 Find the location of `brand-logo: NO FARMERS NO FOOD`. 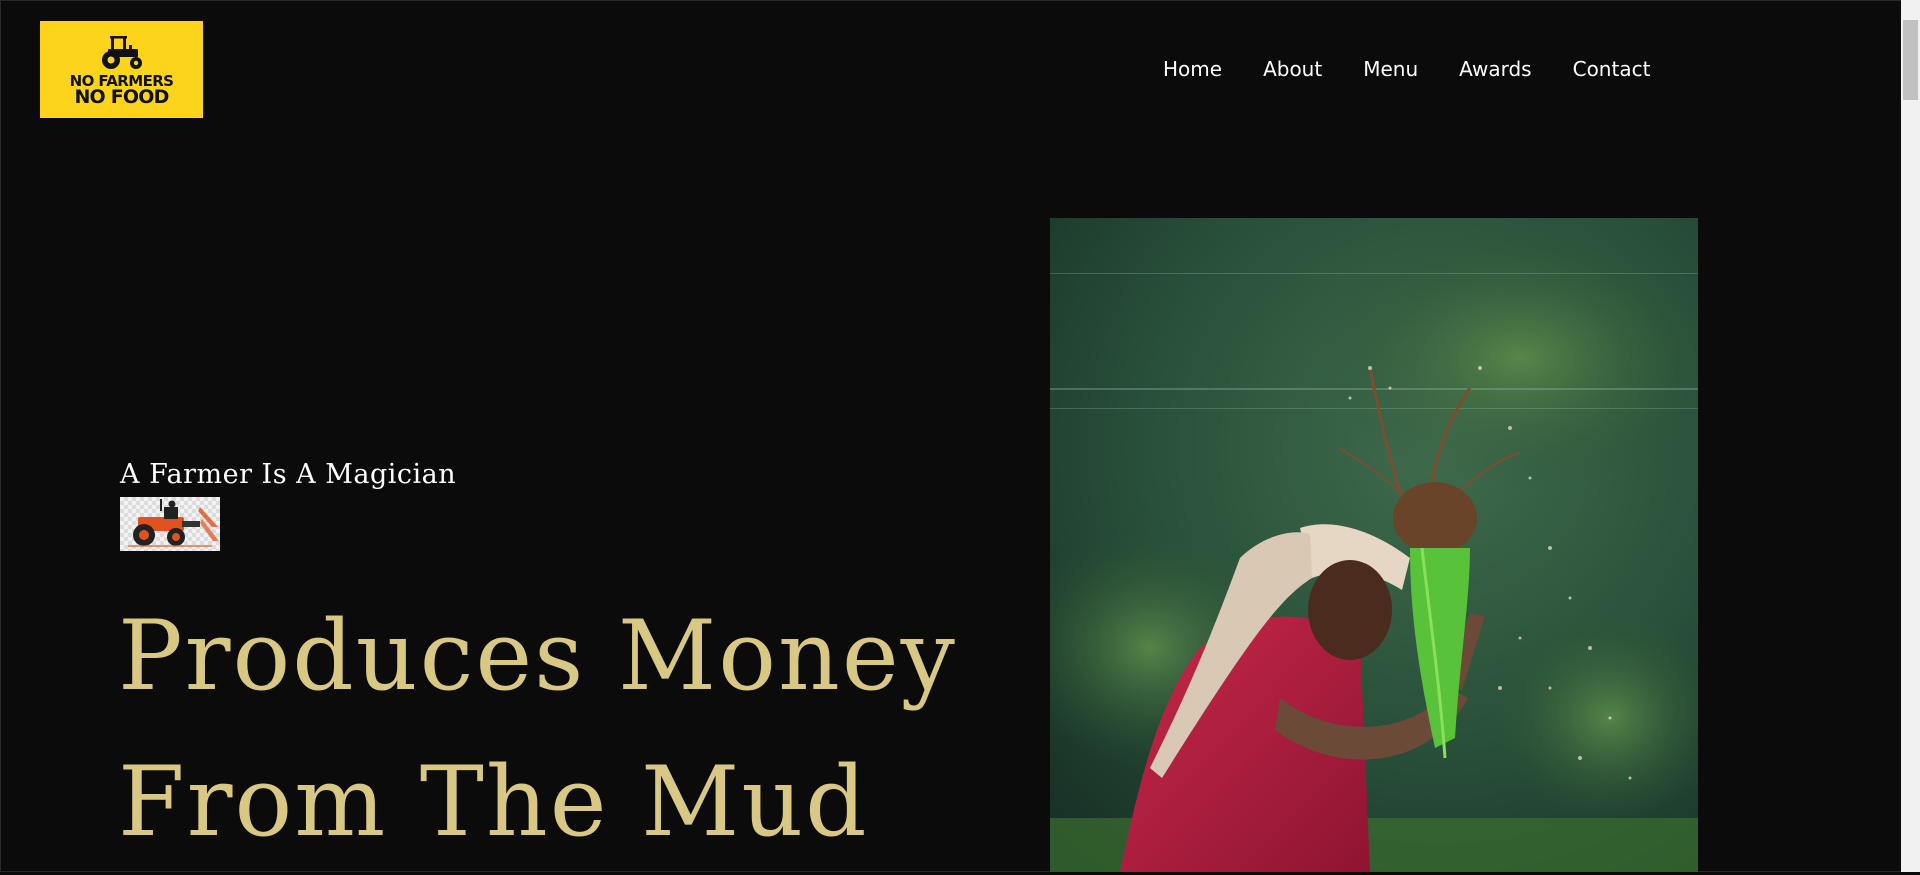

brand-logo: NO FARMERS NO FOOD is located at coordinates (121, 69).